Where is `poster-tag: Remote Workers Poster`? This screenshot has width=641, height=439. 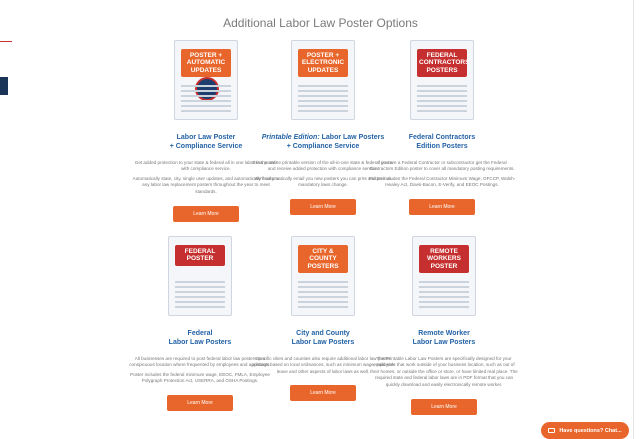
poster-tag: Remote Workers Poster is located at coordinates (444, 259).